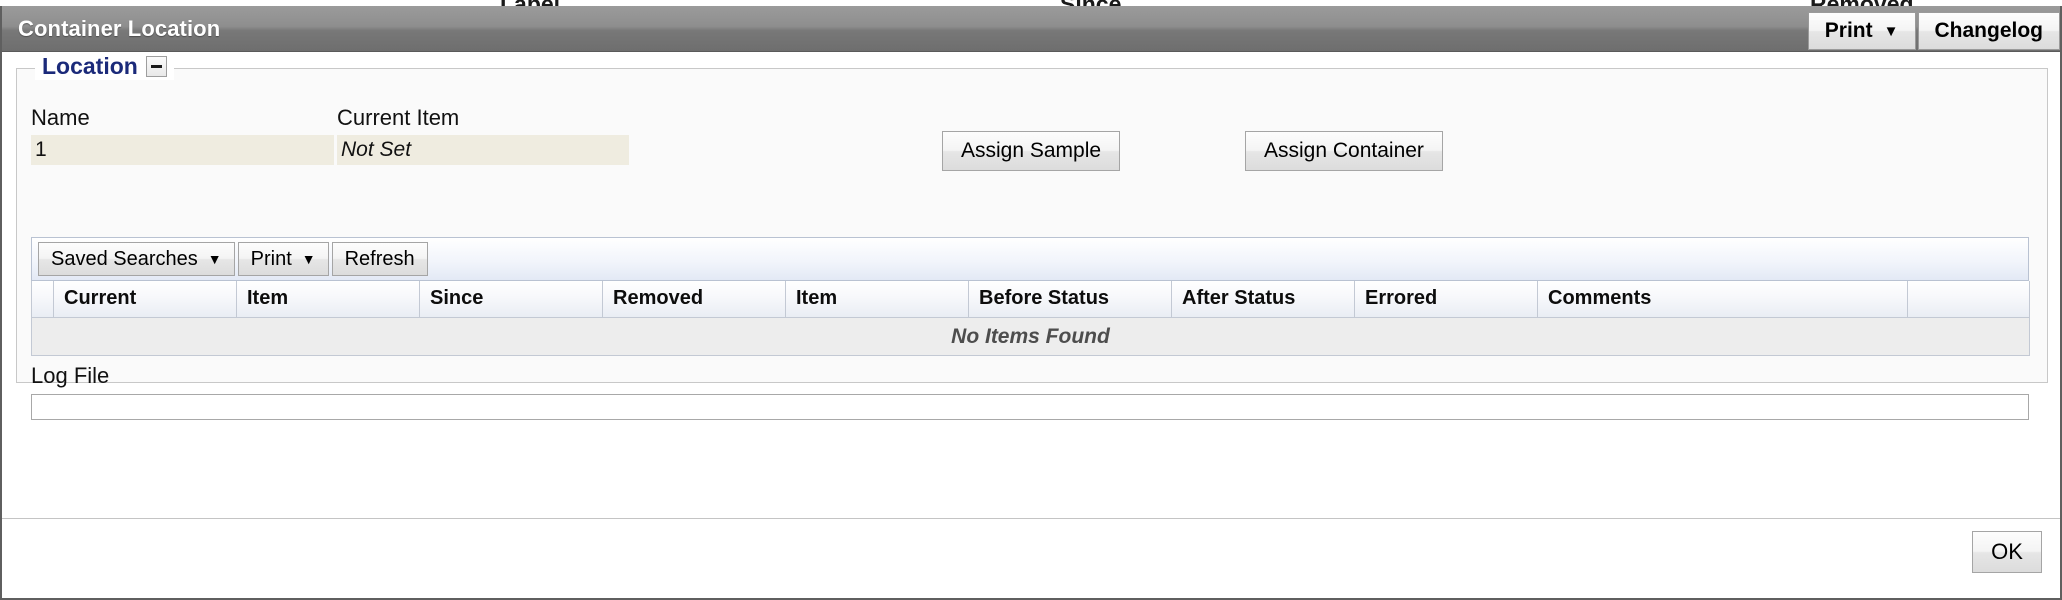  I want to click on ok-button: OK, so click(2007, 552).